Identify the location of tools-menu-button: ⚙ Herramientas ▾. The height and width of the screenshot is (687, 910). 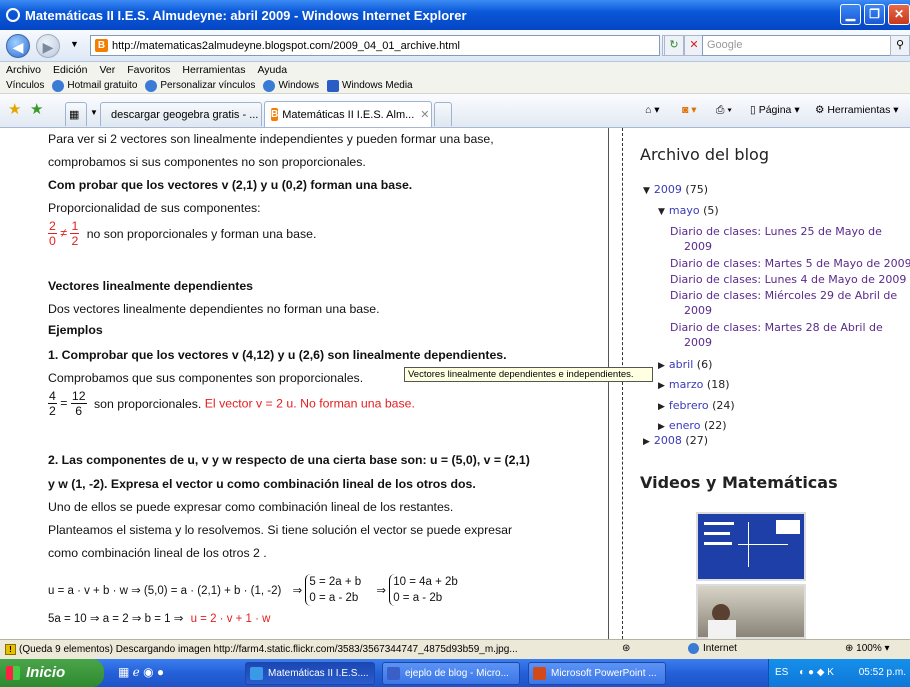
(857, 110).